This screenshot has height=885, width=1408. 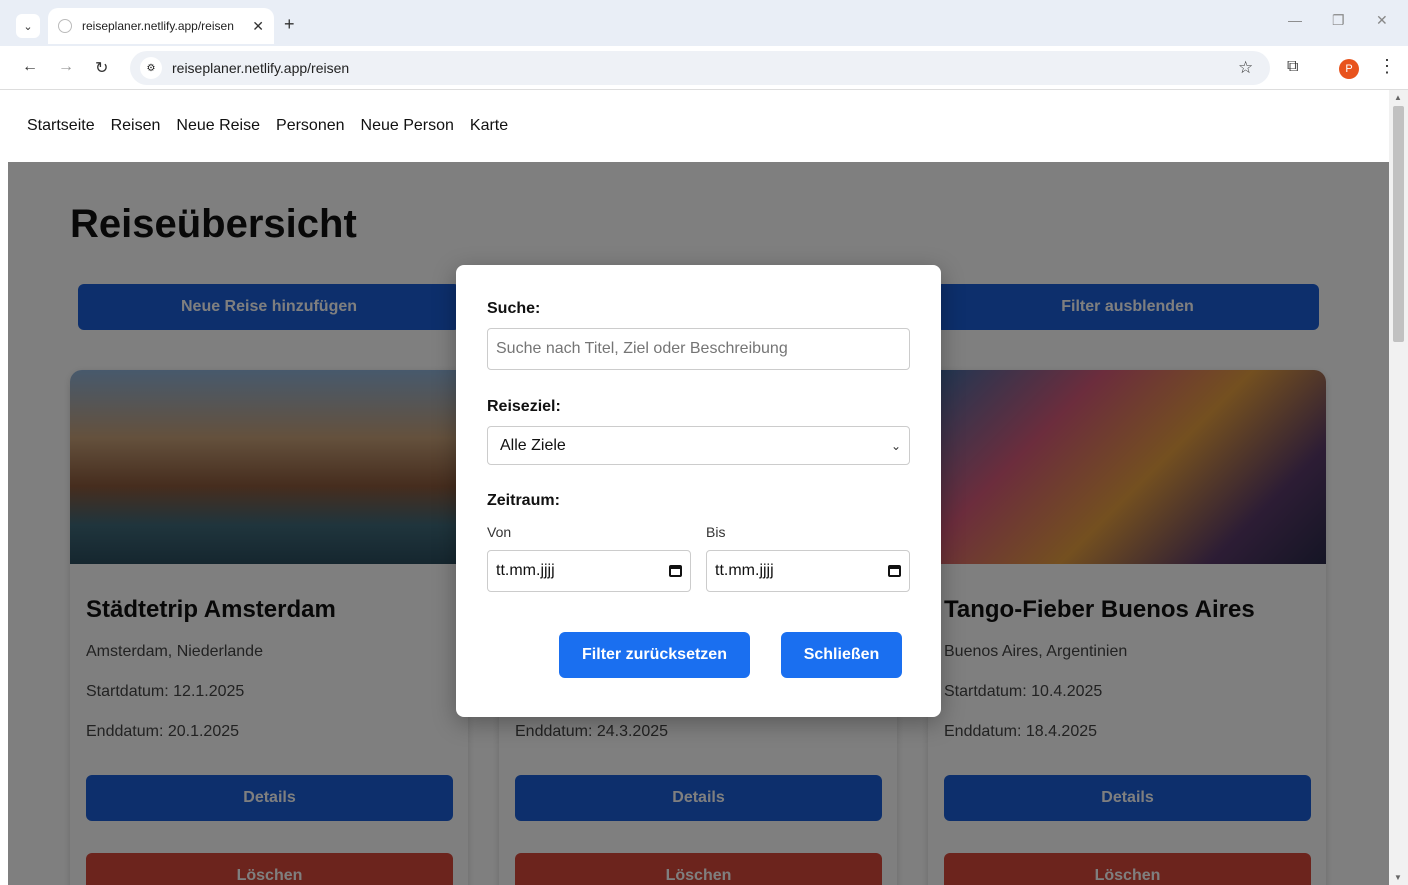 What do you see at coordinates (1245, 68) in the screenshot?
I see `bookmark-star-icon: ☆` at bounding box center [1245, 68].